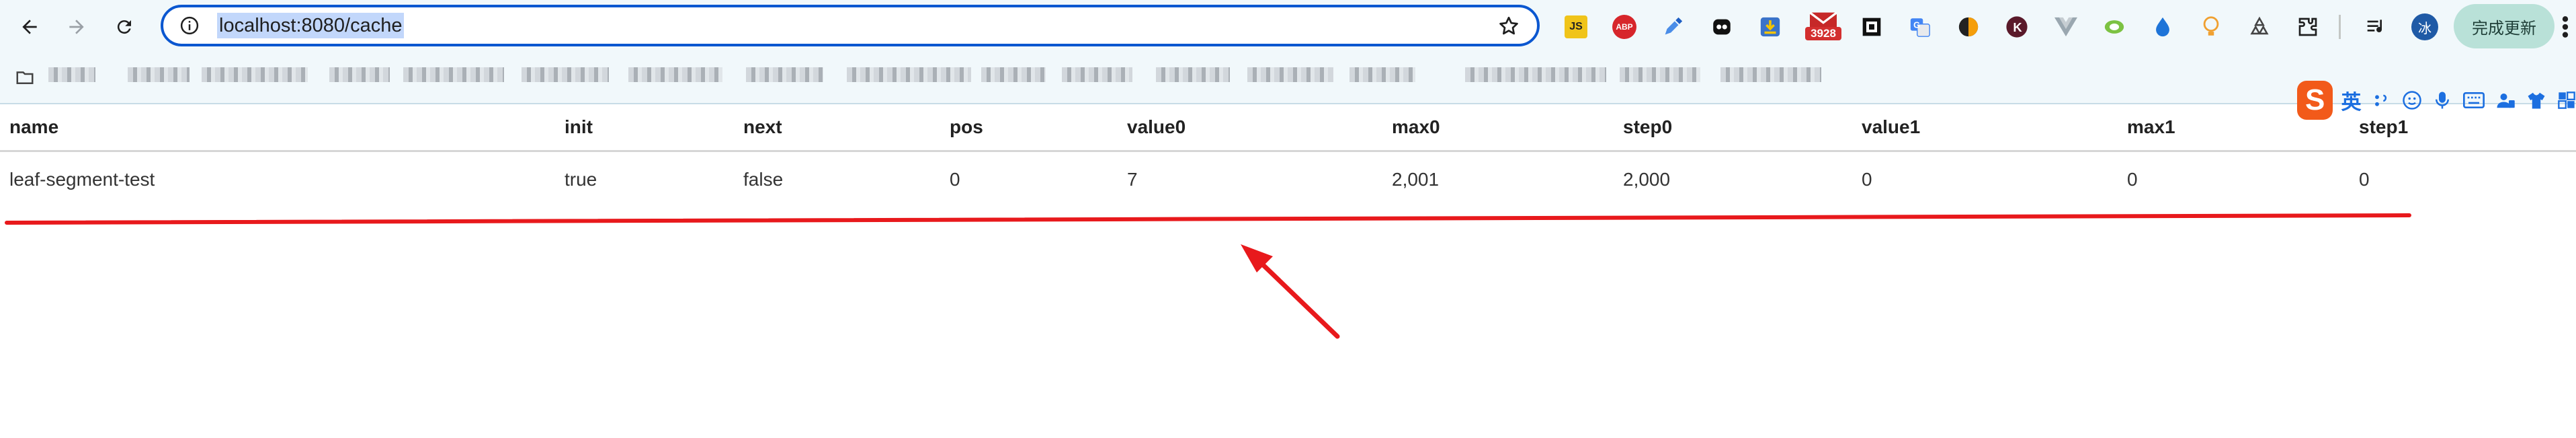 This screenshot has height=438, width=2576. Describe the element at coordinates (1250, 128) in the screenshot. I see `column-header: value0` at that location.